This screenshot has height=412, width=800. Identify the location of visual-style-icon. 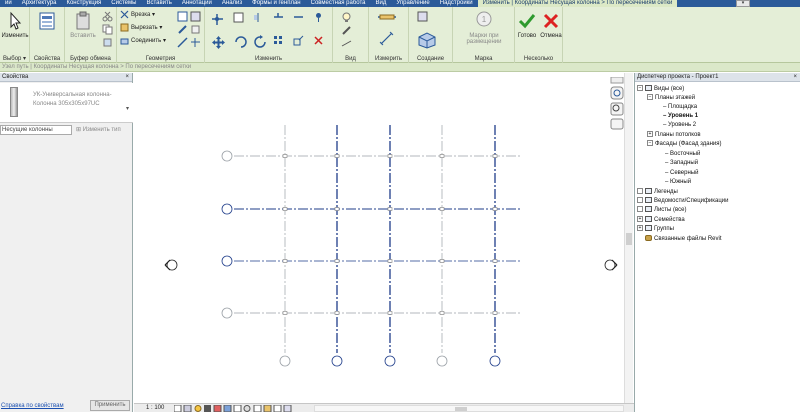
(187, 408).